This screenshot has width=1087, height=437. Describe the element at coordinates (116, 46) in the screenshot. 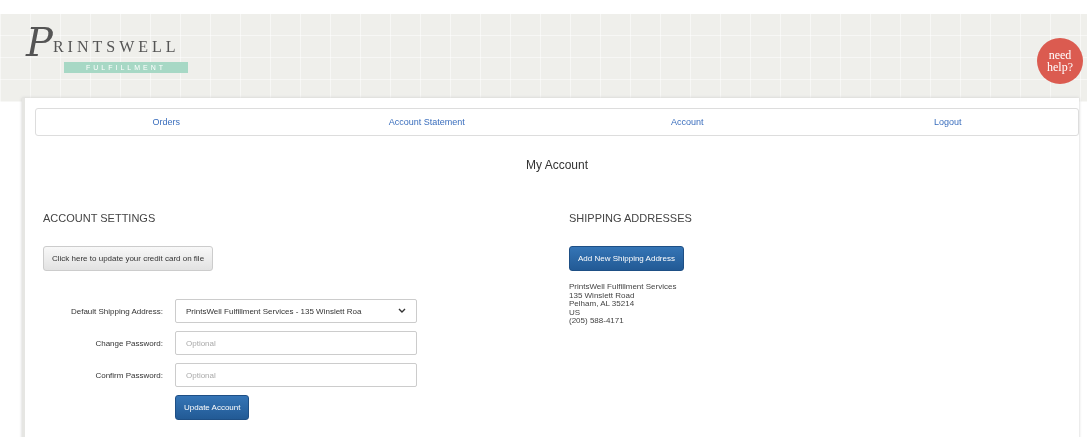

I see `logo-name: RINTSWELL` at that location.